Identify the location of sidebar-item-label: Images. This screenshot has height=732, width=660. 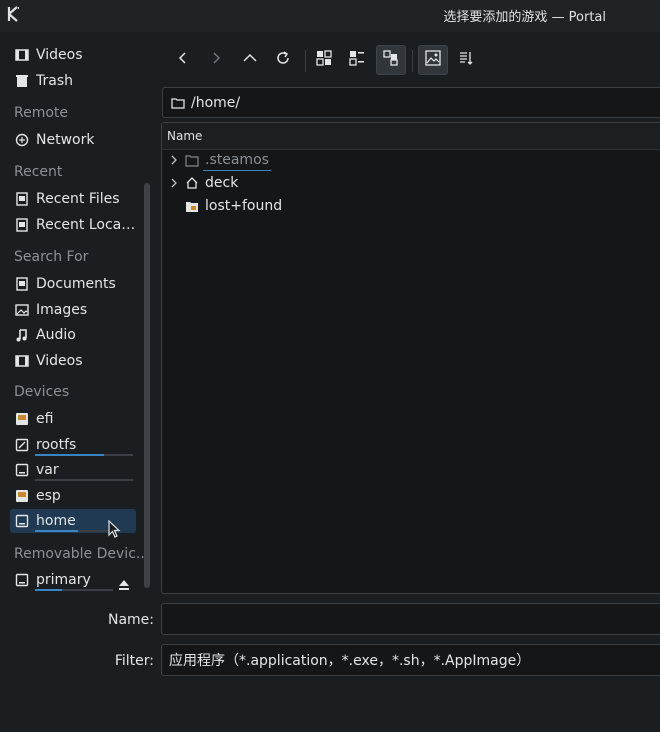
(62, 310).